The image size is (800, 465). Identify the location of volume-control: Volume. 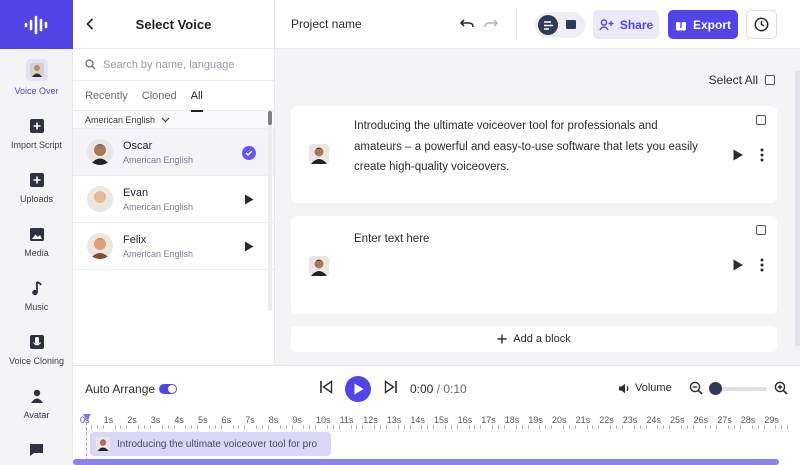
(645, 388).